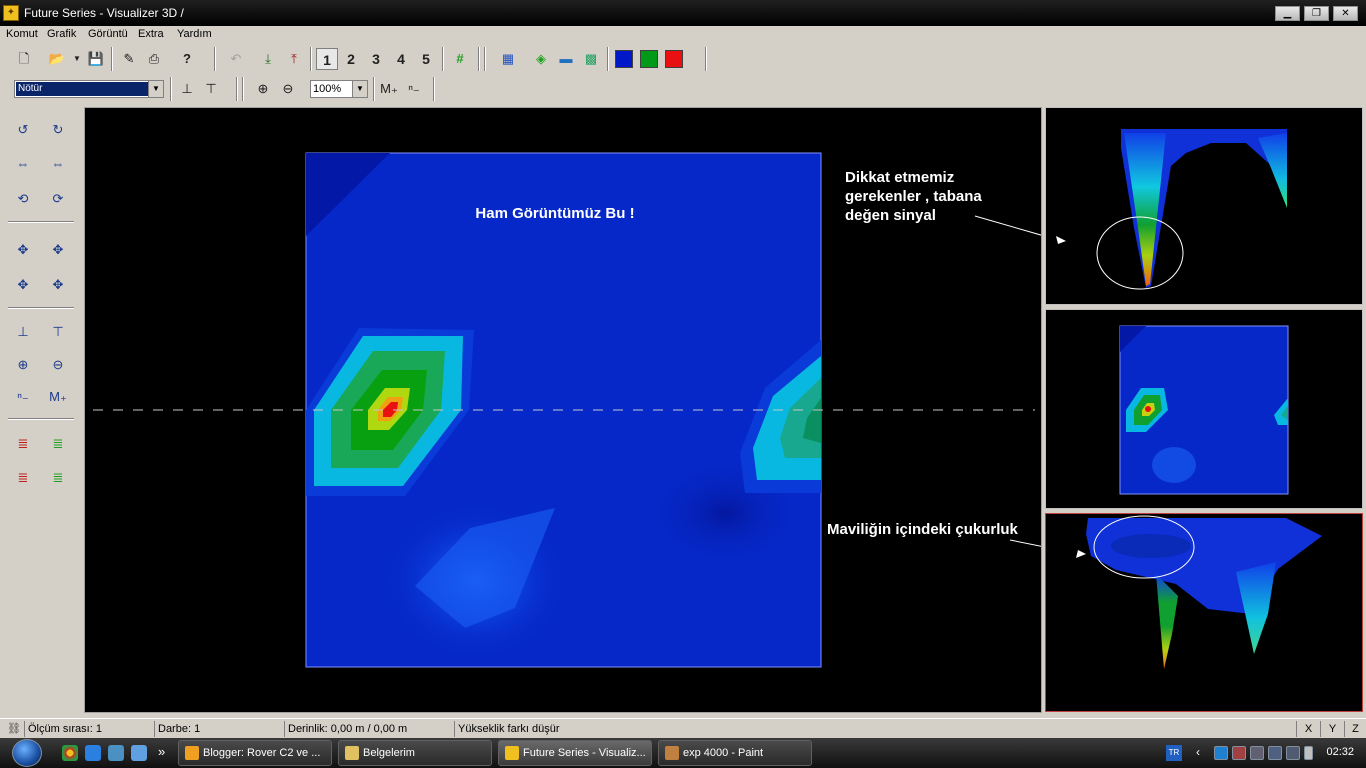  I want to click on help-icon: ?, so click(187, 59).